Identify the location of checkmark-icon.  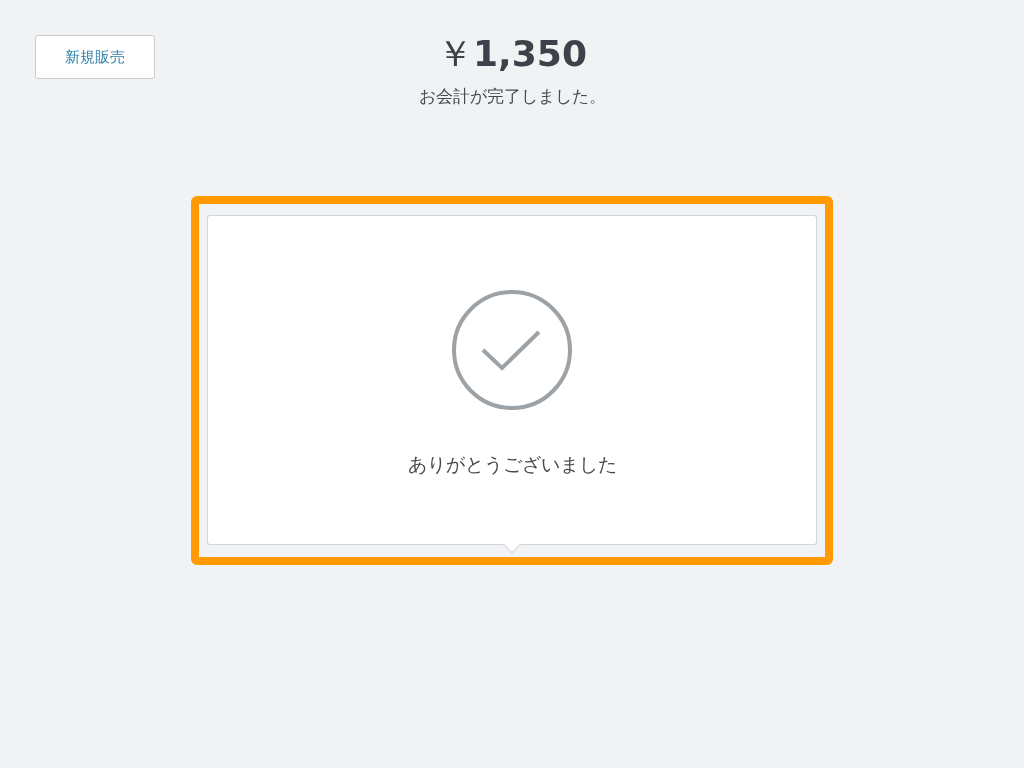
(512, 349).